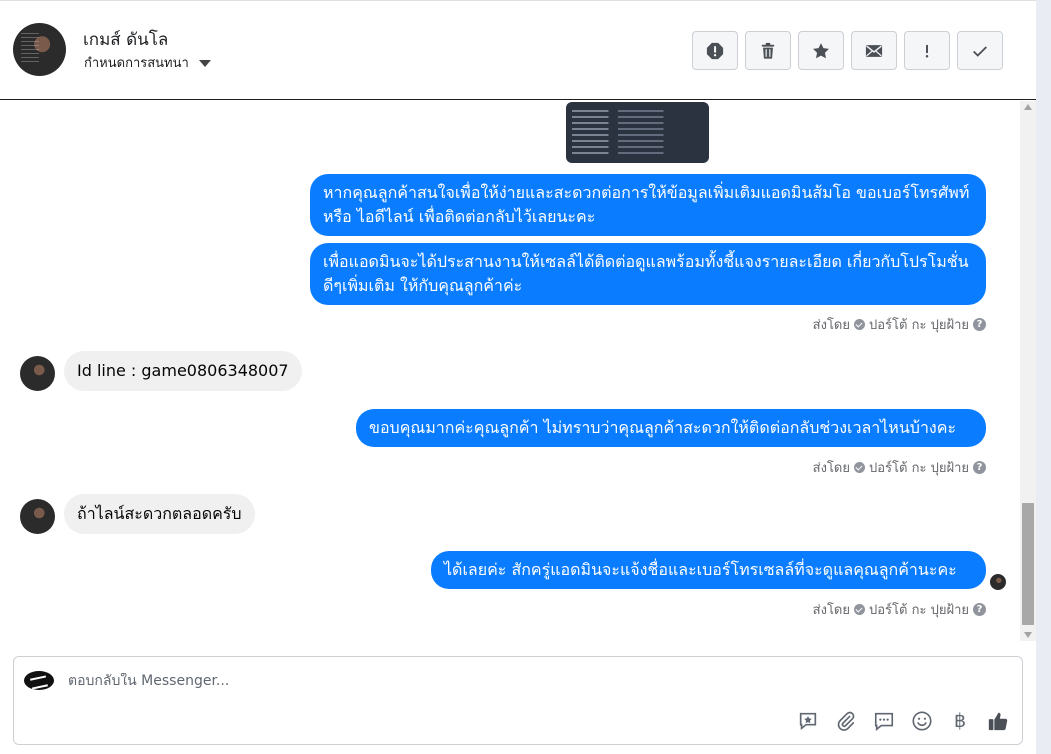 This screenshot has width=1051, height=754. I want to click on like-icon, so click(998, 721).